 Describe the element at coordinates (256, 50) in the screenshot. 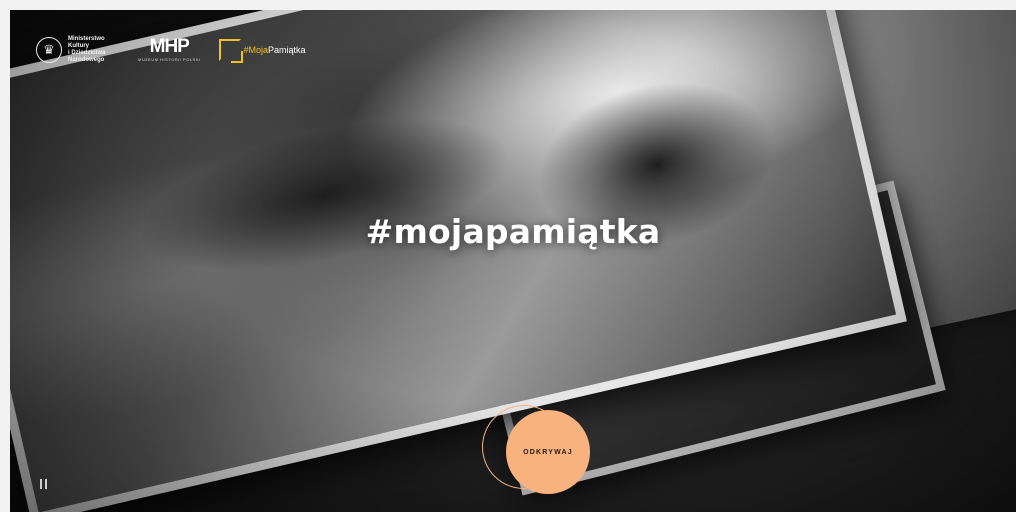

I see `campaign-logo-hash: #Moja` at that location.